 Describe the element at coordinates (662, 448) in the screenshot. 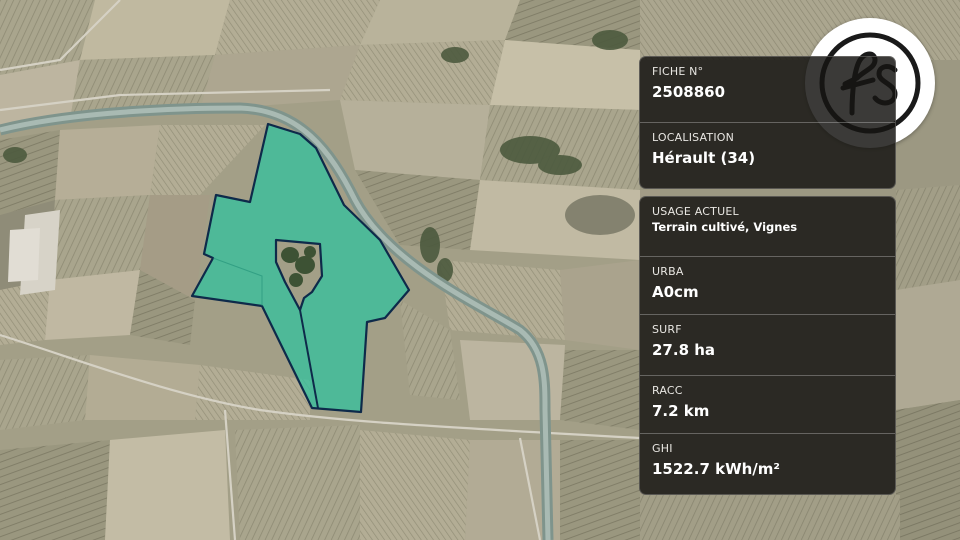

I see `ghi-label: GHI` at that location.